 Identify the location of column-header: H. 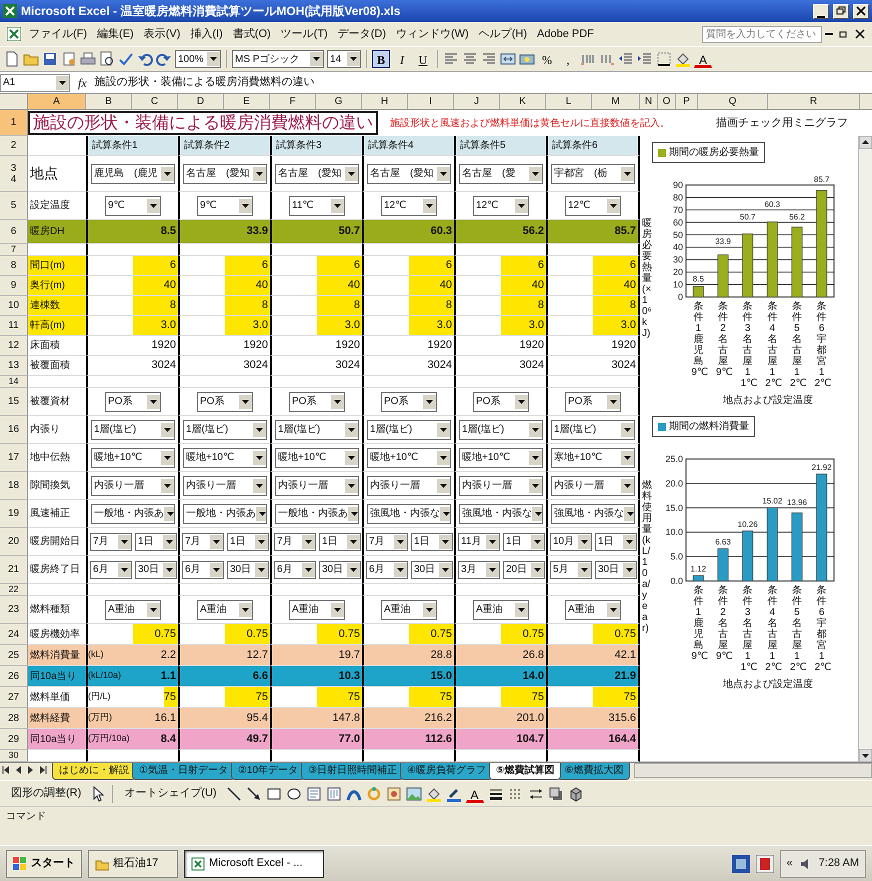
(385, 101).